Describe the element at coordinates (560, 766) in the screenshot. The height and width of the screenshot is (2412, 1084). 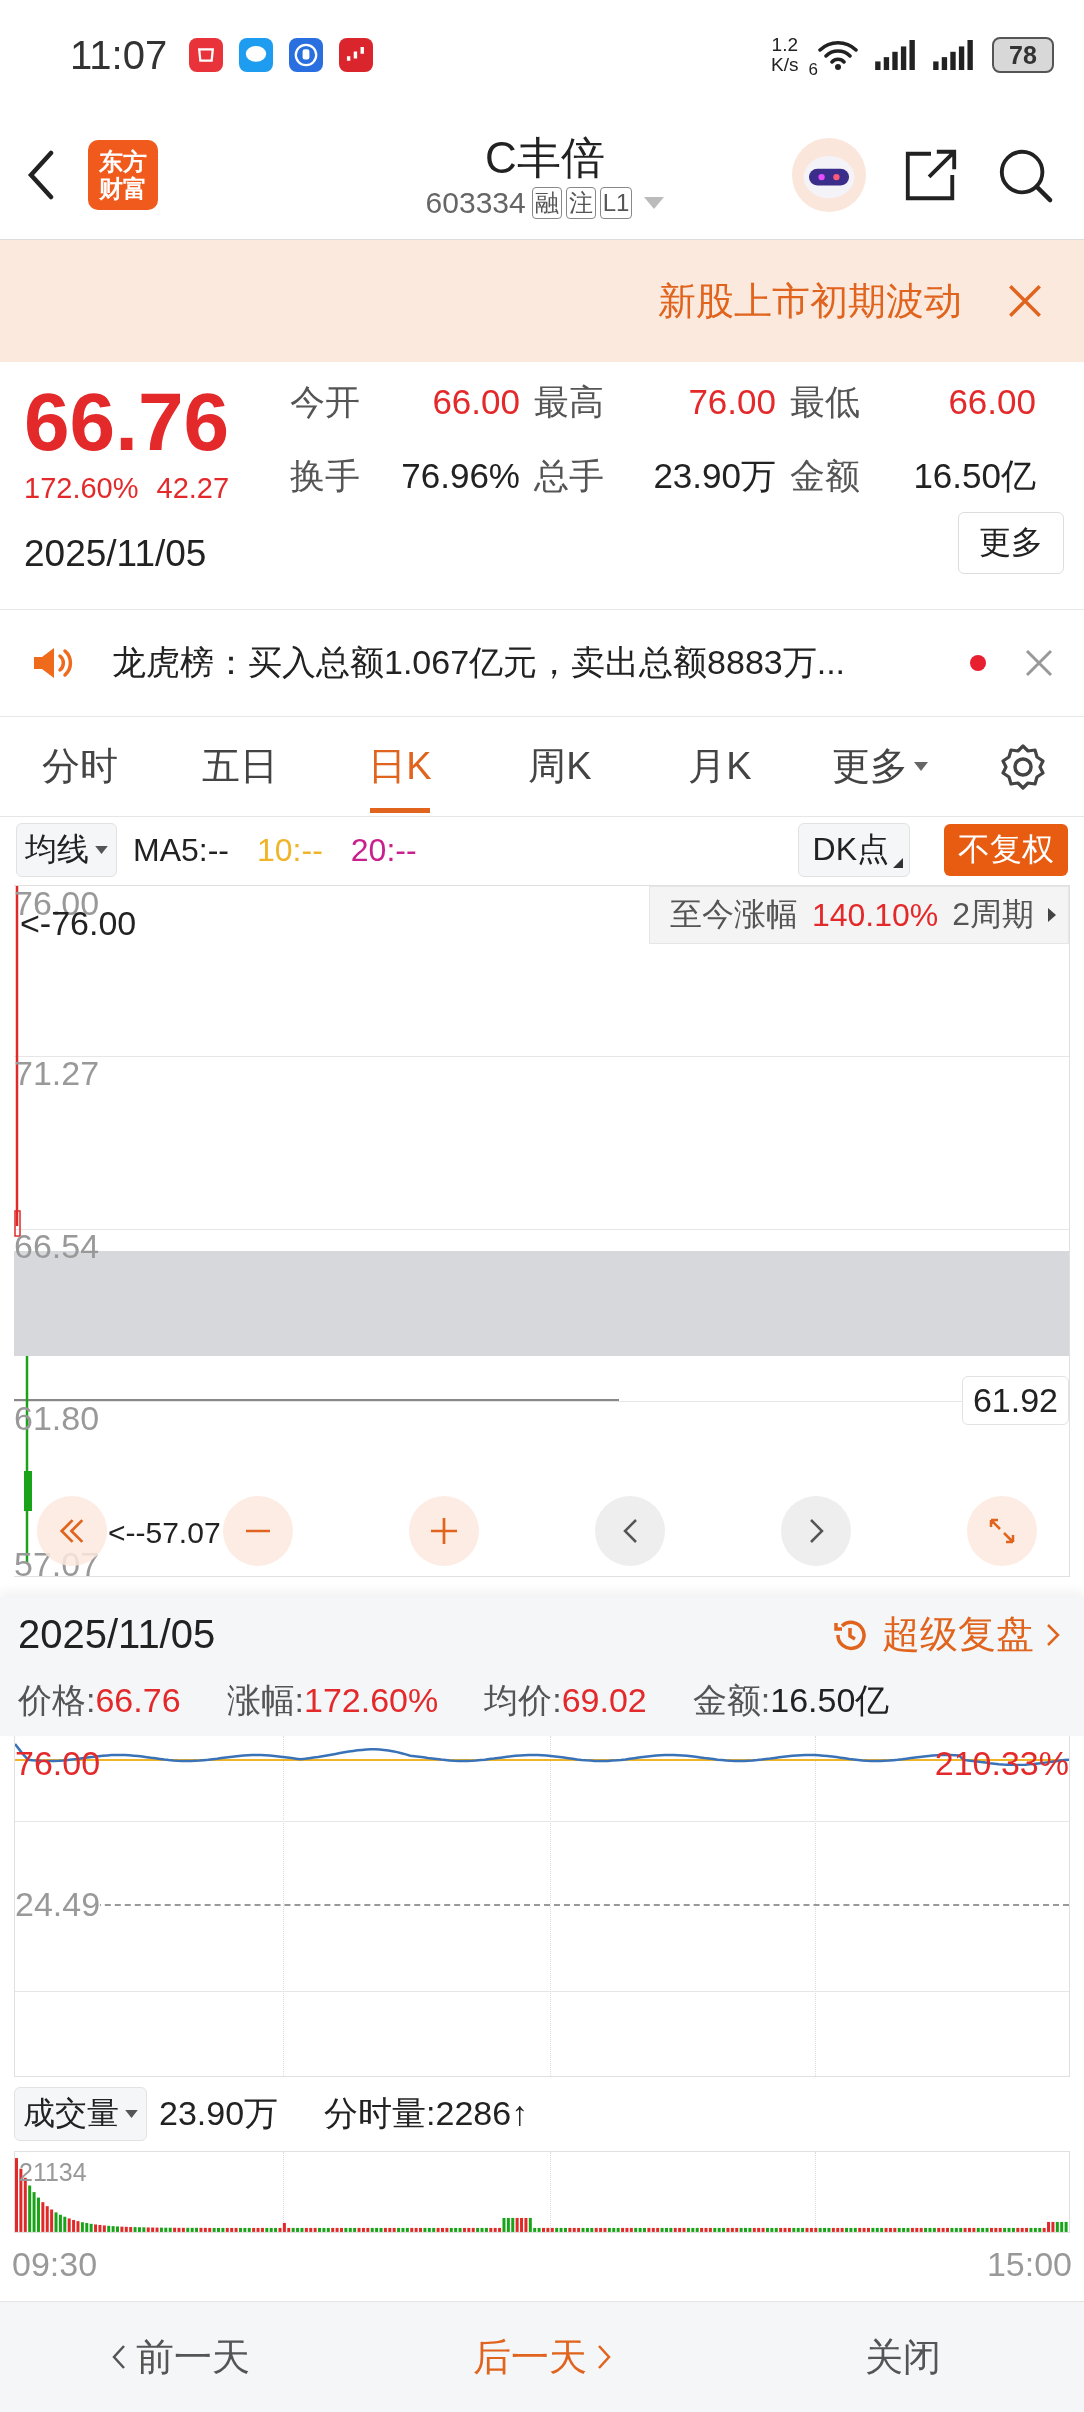
I see `chart-tab: 周K` at that location.